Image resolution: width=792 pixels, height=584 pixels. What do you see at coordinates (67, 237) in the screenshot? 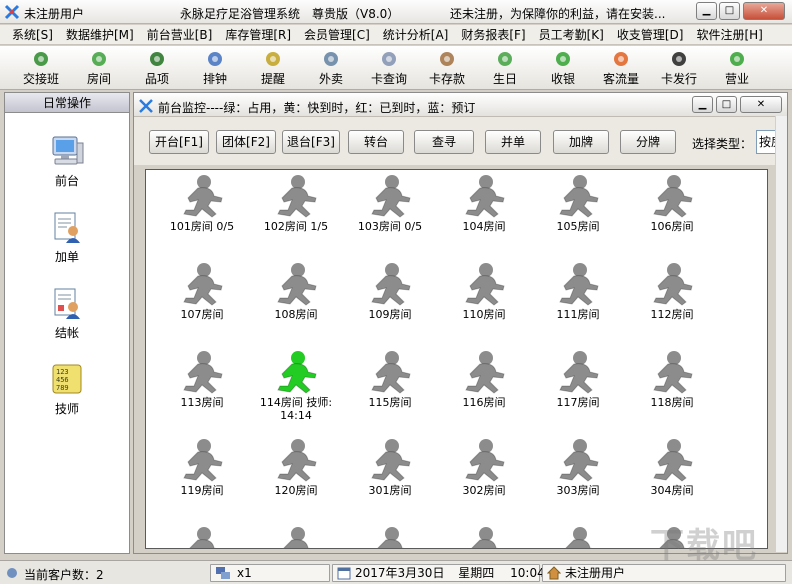
I see `sidebar-item-add-order: 加单` at bounding box center [67, 237].